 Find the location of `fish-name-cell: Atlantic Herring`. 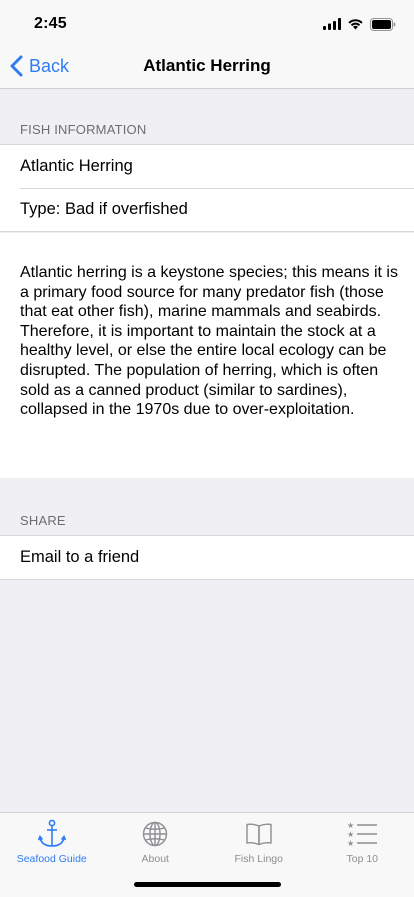

fish-name-cell: Atlantic Herring is located at coordinates (207, 166).